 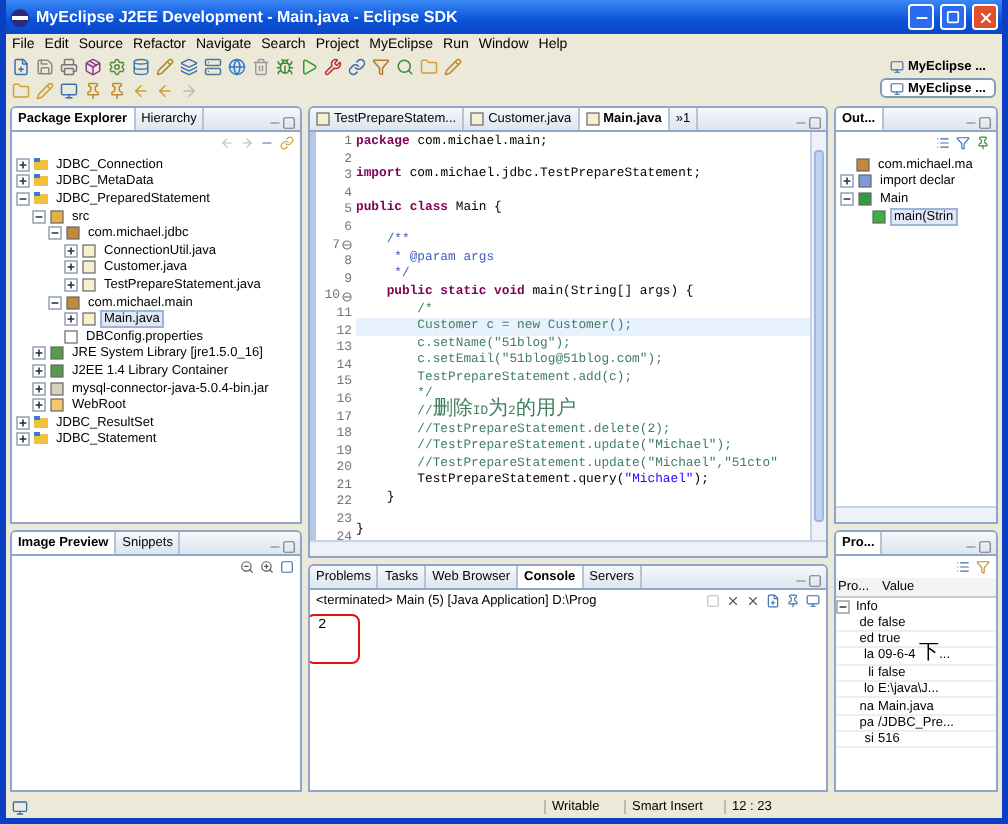 I want to click on file-icon, so click(x=71, y=336).